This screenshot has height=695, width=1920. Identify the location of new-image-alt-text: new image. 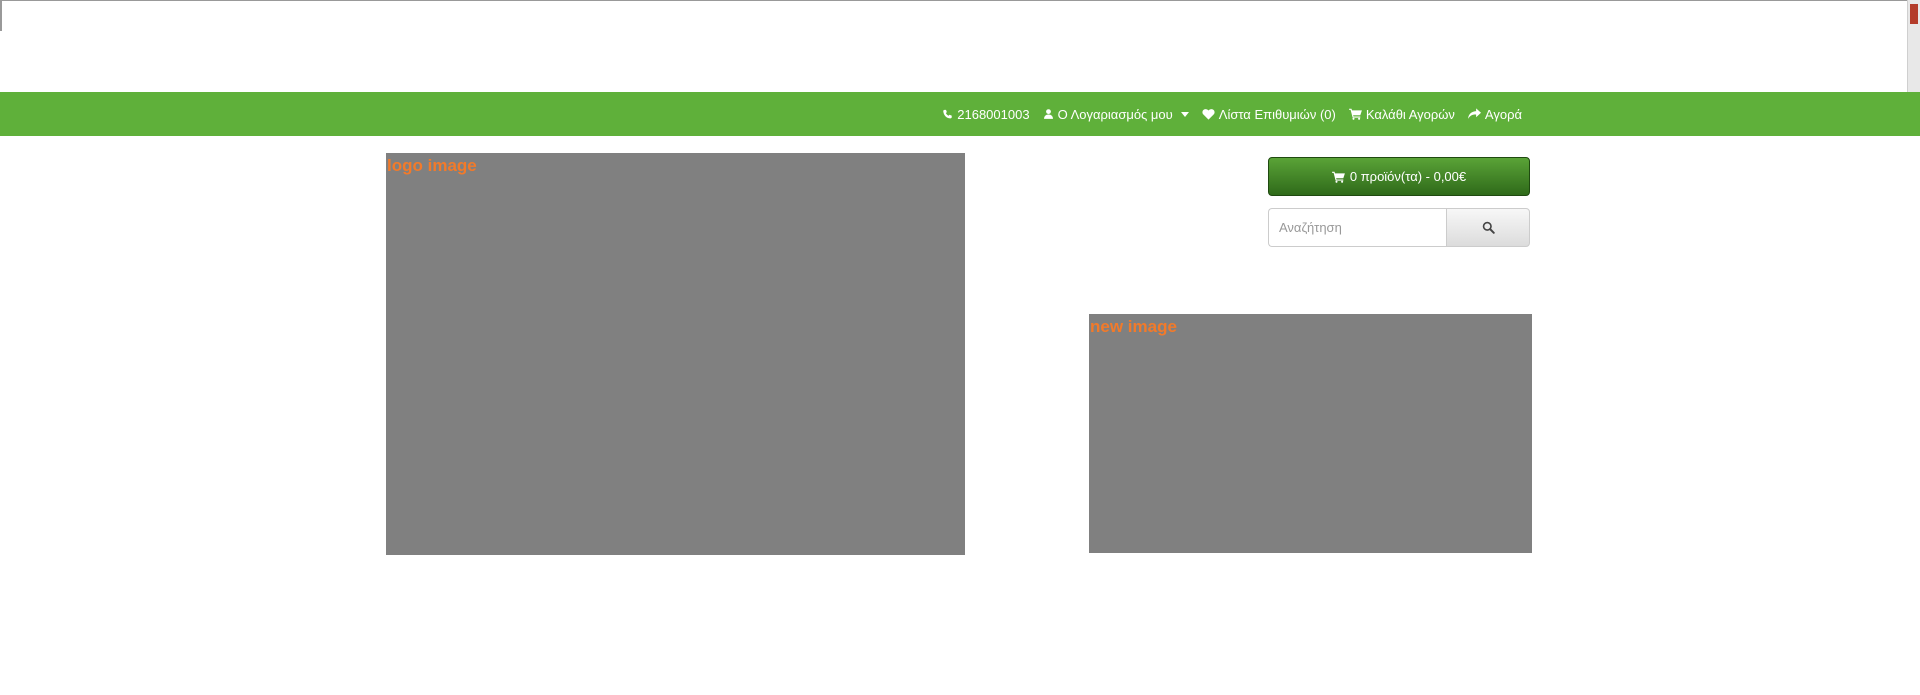
(1133, 326).